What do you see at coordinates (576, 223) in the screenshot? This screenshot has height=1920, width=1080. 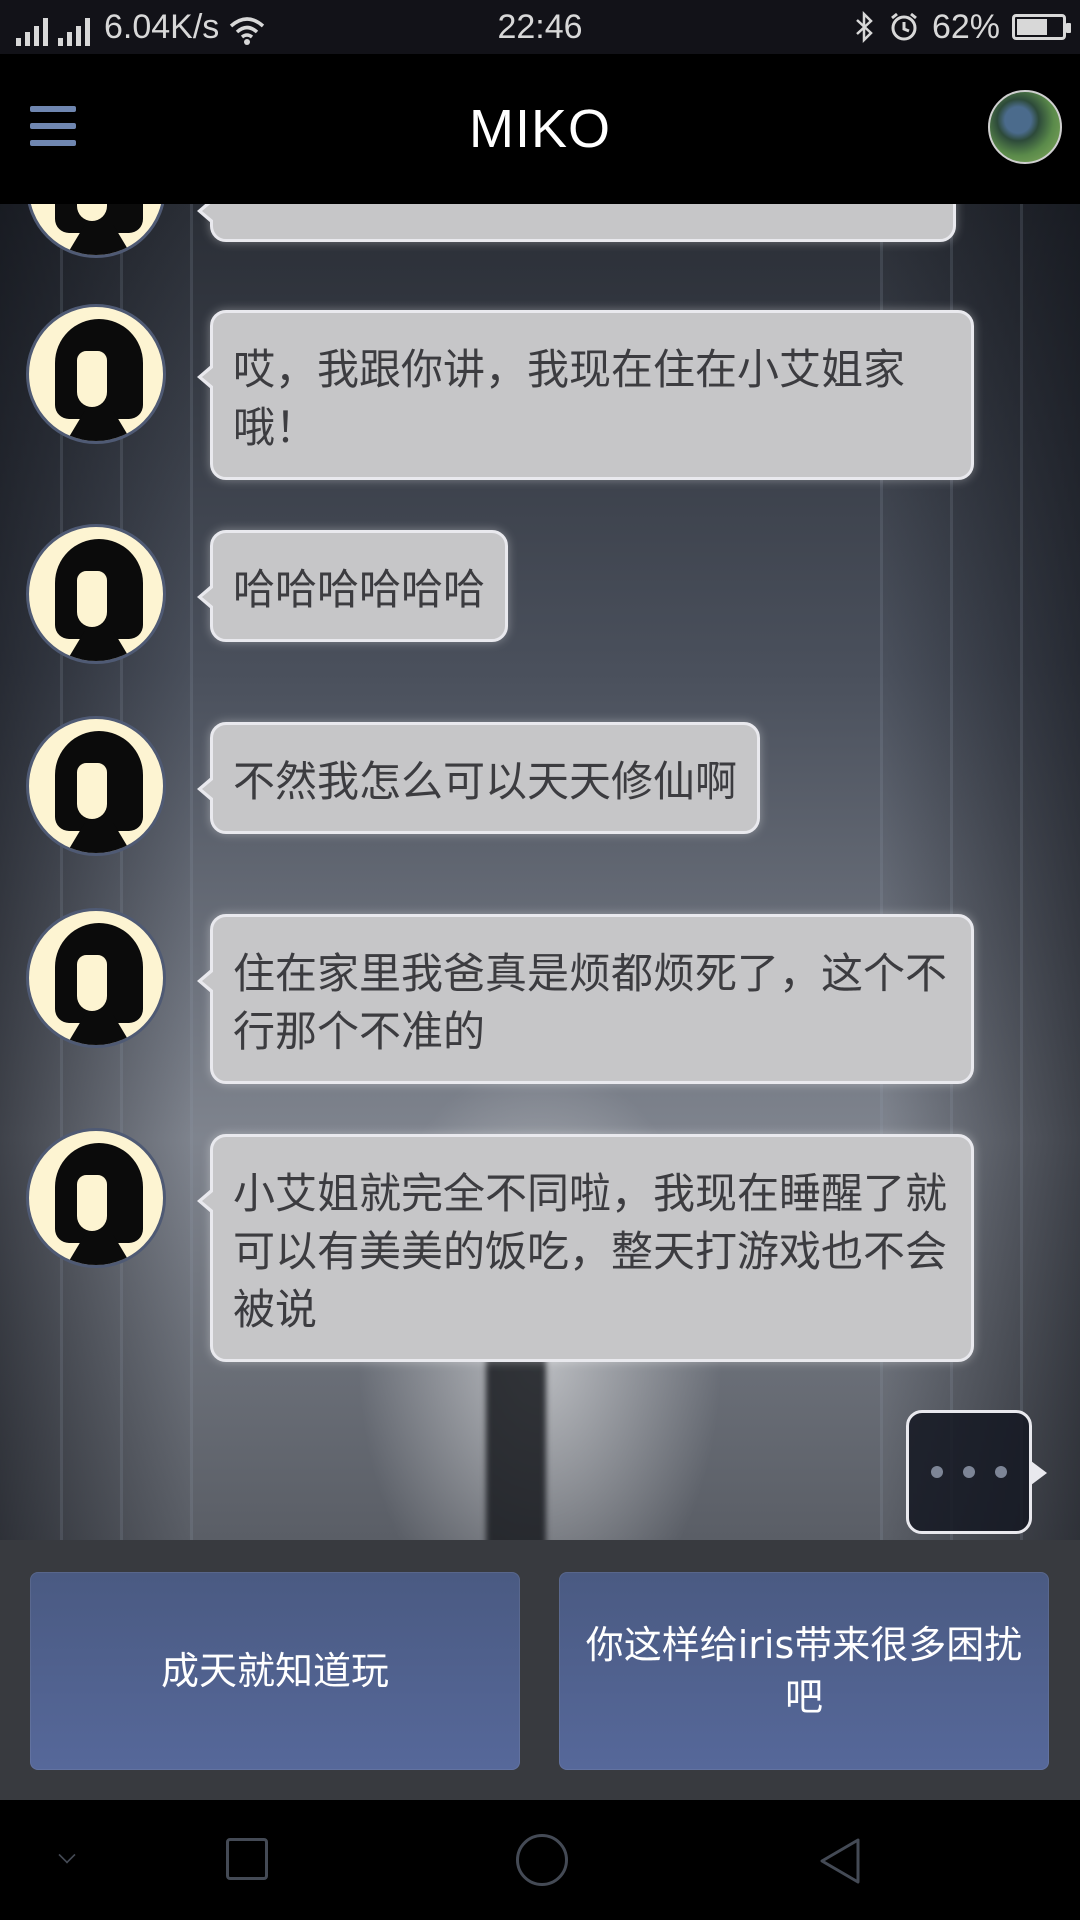 I see `message-bubble` at bounding box center [576, 223].